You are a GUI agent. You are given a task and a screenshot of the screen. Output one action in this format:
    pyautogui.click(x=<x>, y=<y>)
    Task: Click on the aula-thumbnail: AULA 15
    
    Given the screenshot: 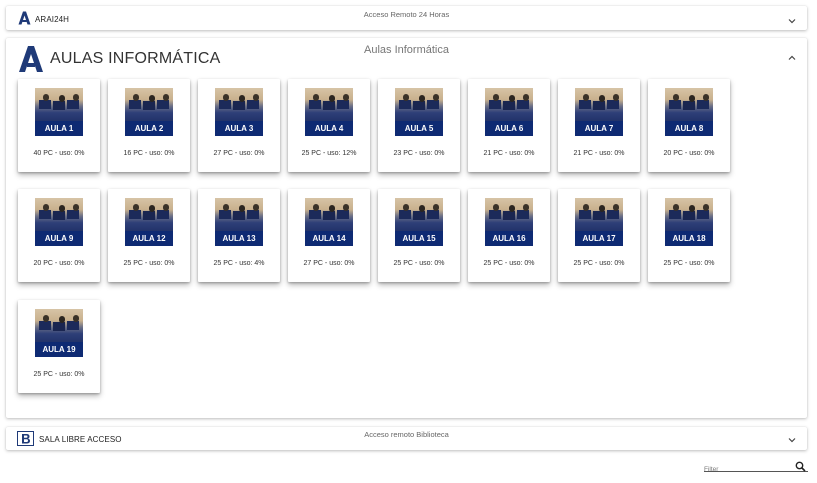 What is the action you would take?
    pyautogui.click(x=419, y=222)
    